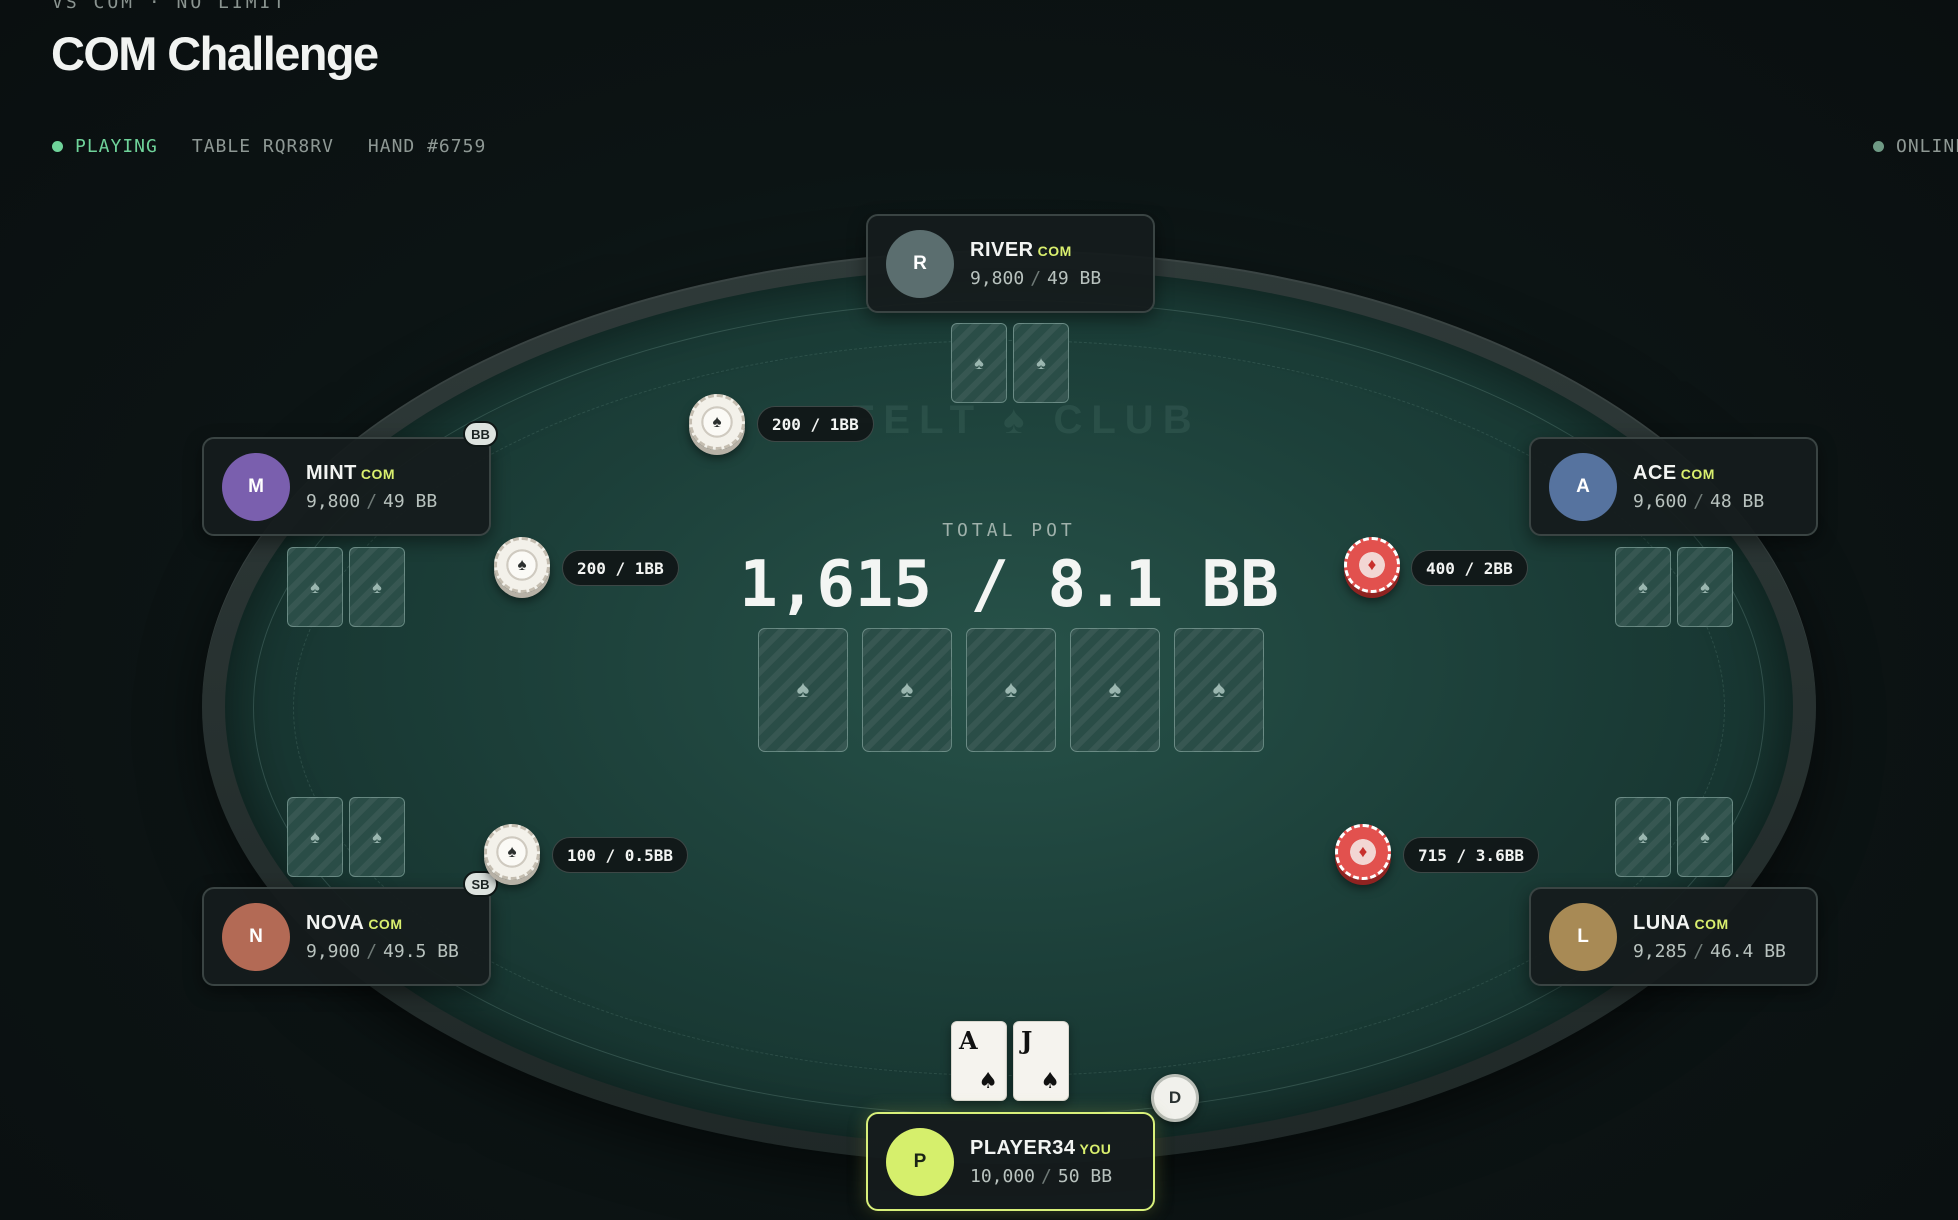  What do you see at coordinates (427, 146) in the screenshot?
I see `hand-number: HAND #6759` at bounding box center [427, 146].